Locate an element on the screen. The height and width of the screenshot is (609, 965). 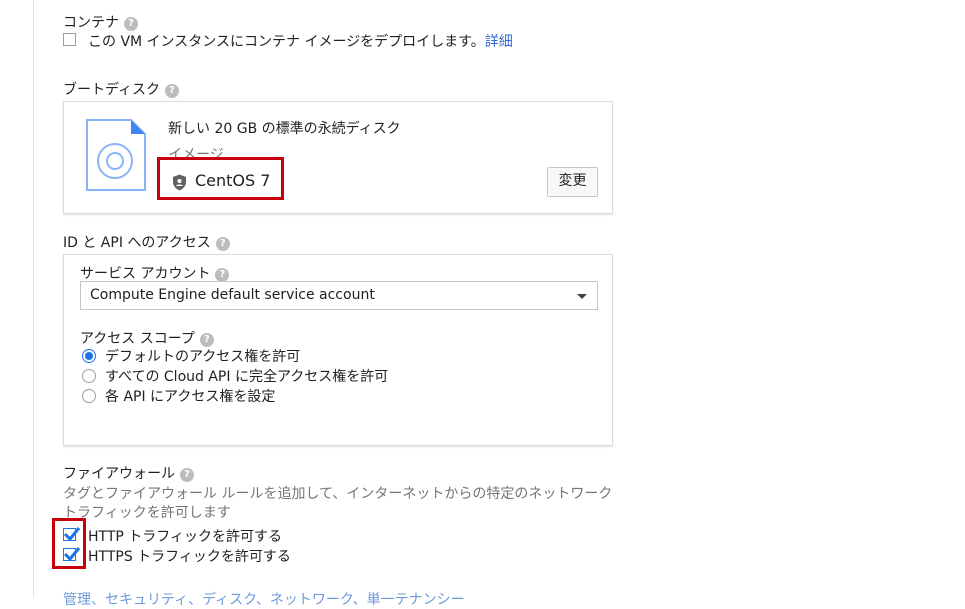
scope-label-full: すべての Cloud API に完全アクセス権を許可 is located at coordinates (247, 377).